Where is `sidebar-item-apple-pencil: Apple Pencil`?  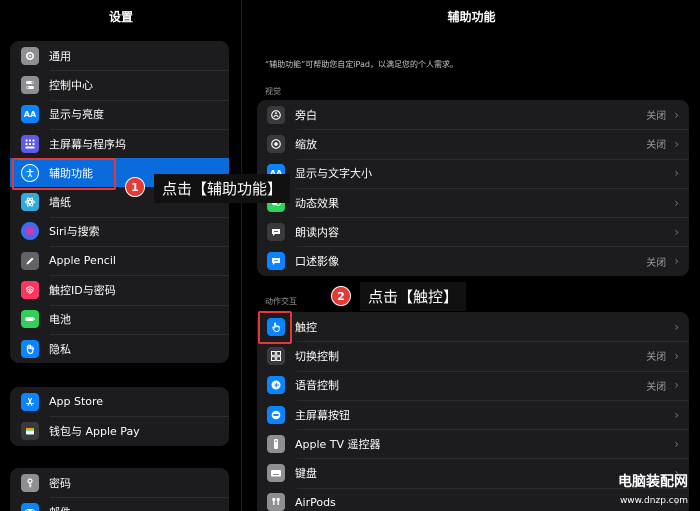
sidebar-item-apple-pencil: Apple Pencil is located at coordinates (119, 260).